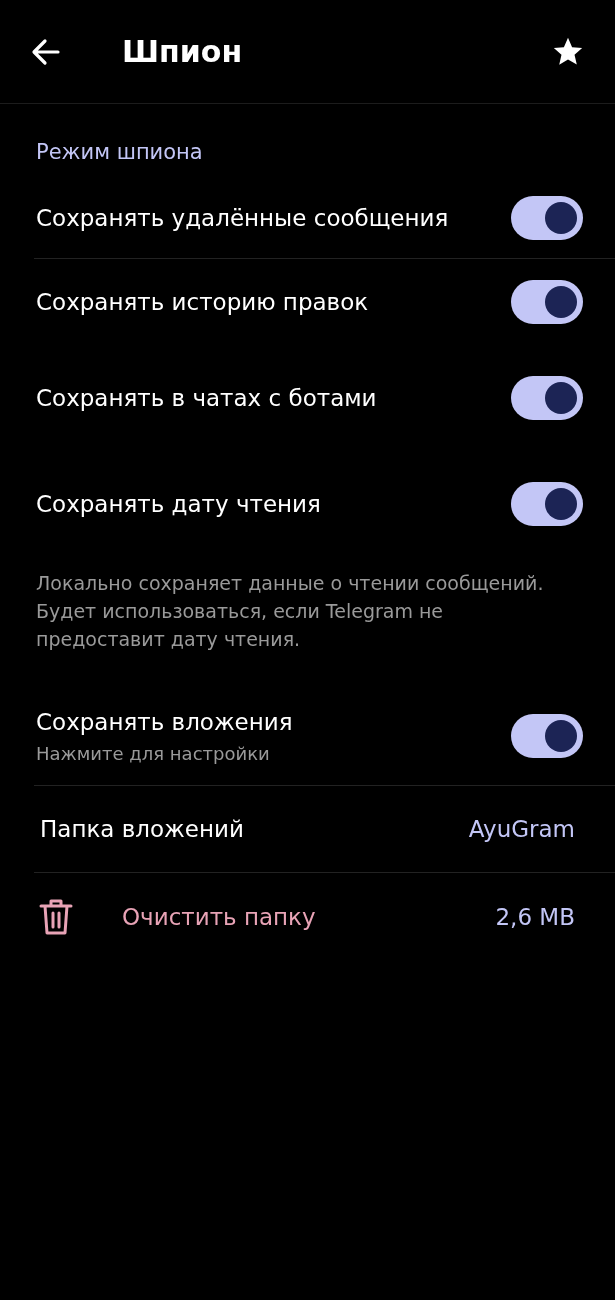 The image size is (615, 1300). What do you see at coordinates (183, 51) in the screenshot?
I see `screen-title: Шпион` at bounding box center [183, 51].